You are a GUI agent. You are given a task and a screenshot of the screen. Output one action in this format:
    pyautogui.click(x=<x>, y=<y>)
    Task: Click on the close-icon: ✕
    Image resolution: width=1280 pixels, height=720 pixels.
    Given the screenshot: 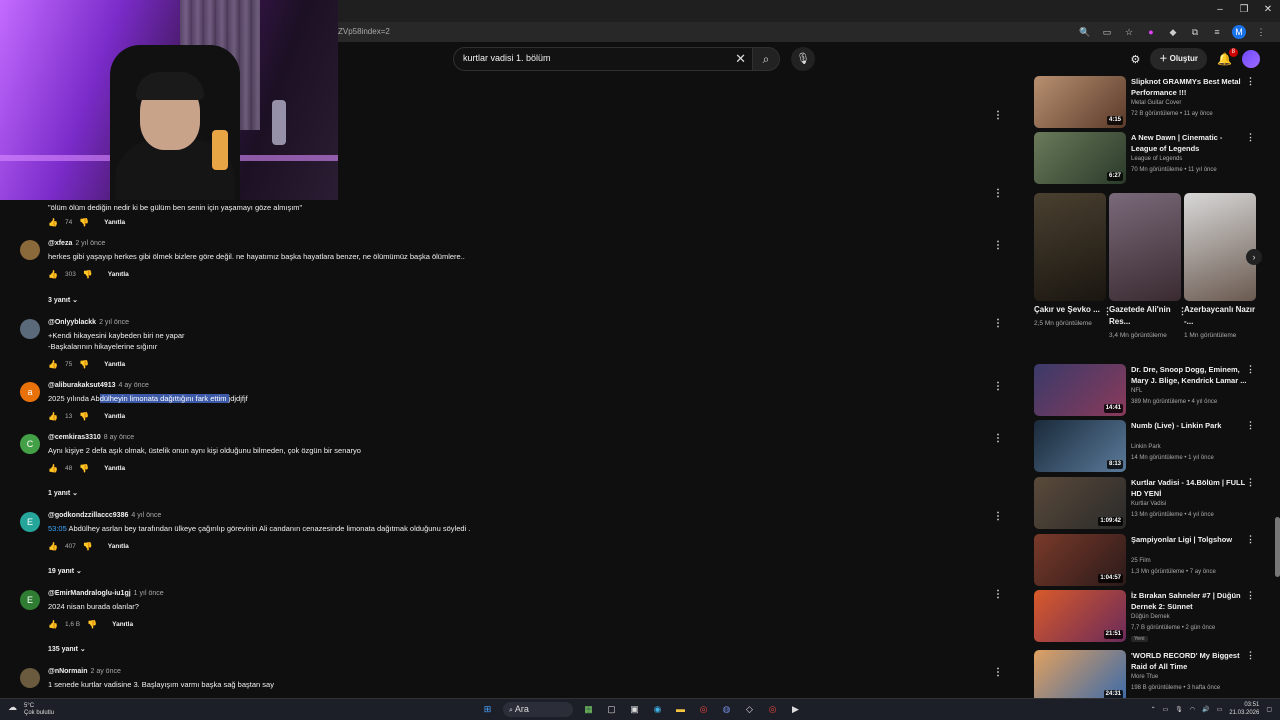 What is the action you would take?
    pyautogui.click(x=1268, y=10)
    